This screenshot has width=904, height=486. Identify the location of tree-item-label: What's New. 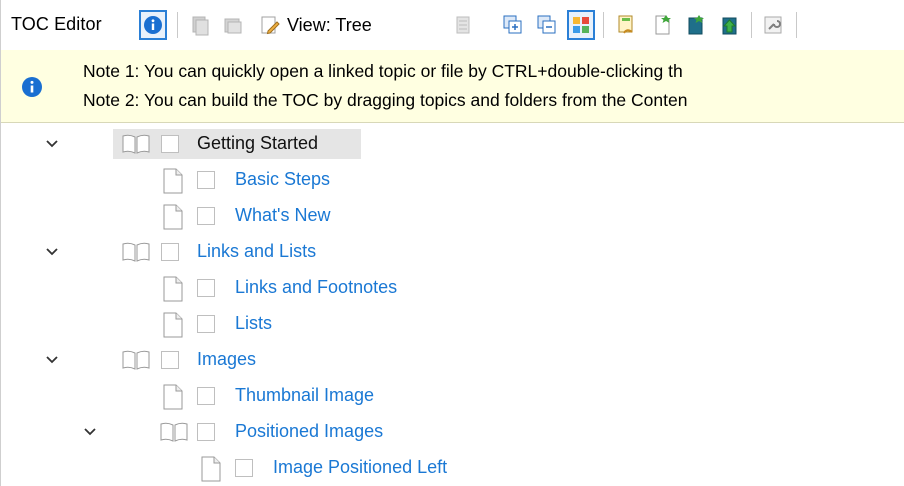
(283, 215).